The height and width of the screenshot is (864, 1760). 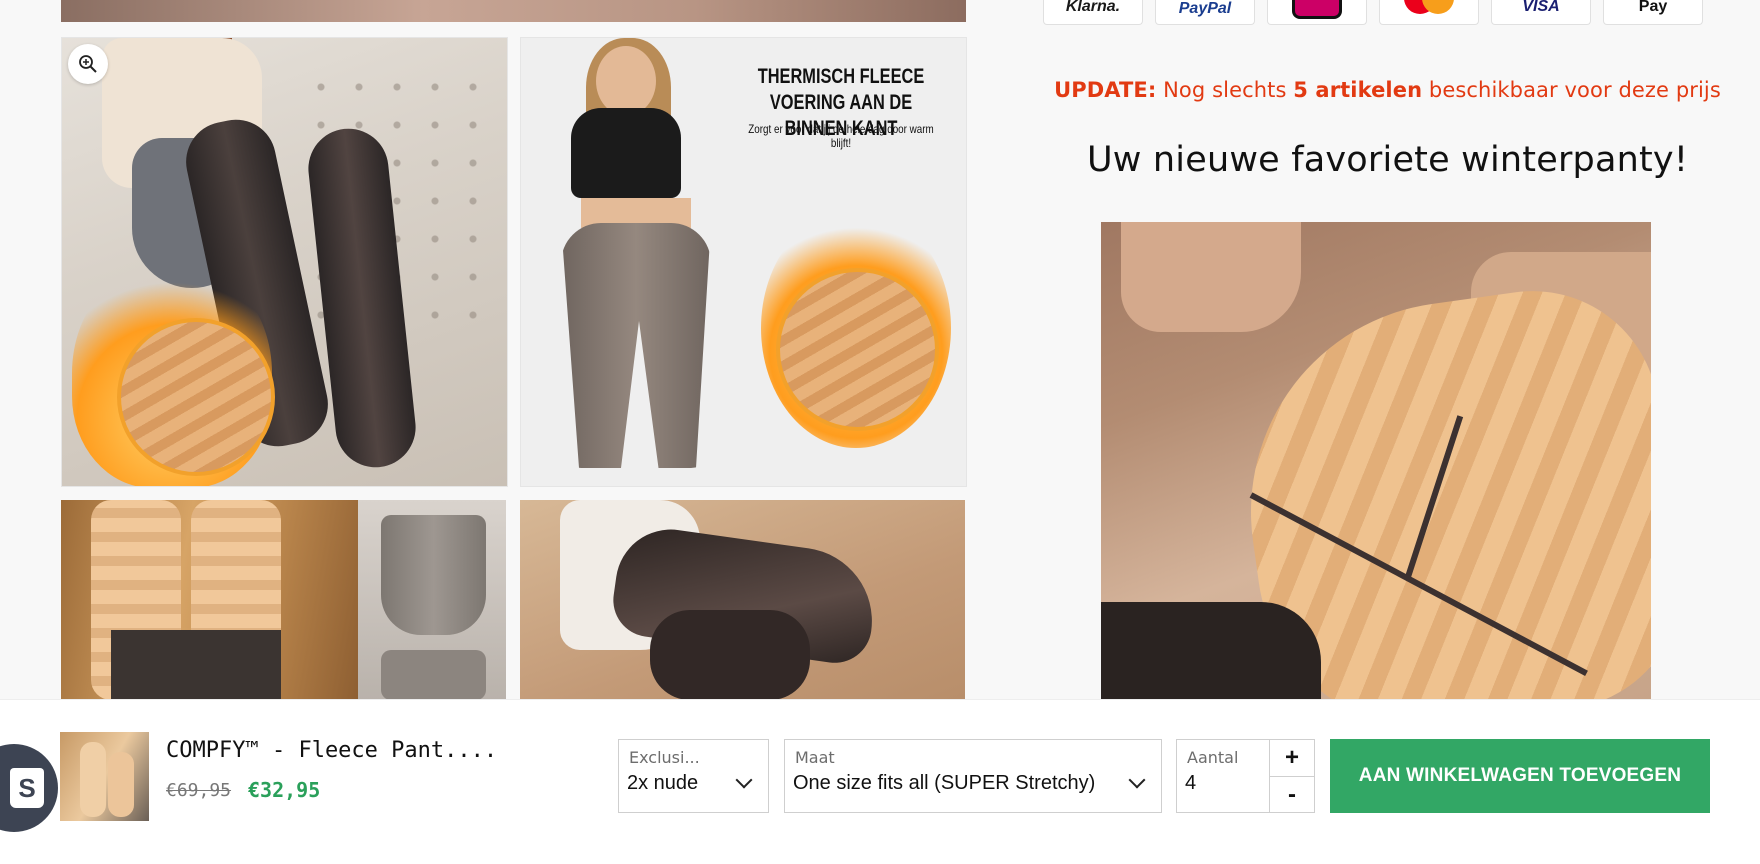 What do you see at coordinates (742, 600) in the screenshot?
I see `product-image-seated` at bounding box center [742, 600].